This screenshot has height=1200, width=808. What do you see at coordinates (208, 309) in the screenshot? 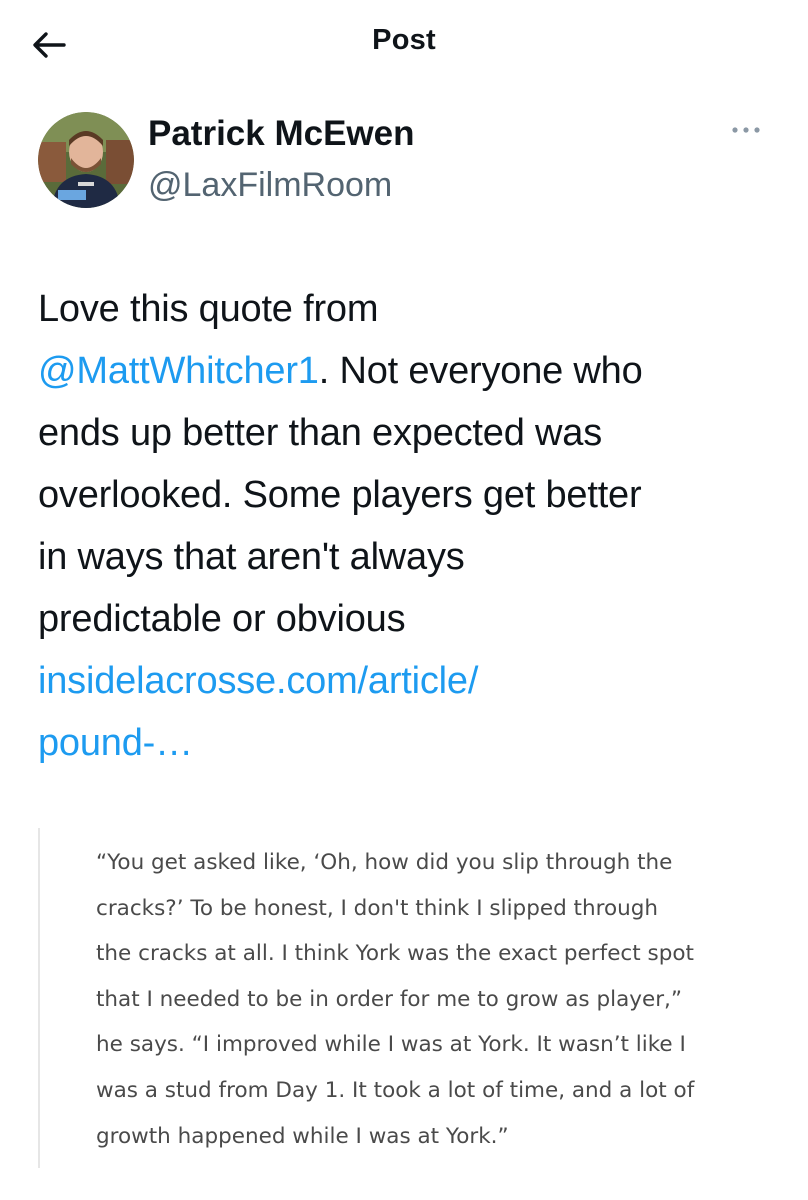
I see `tweet-text-segment: Love this quote from` at bounding box center [208, 309].